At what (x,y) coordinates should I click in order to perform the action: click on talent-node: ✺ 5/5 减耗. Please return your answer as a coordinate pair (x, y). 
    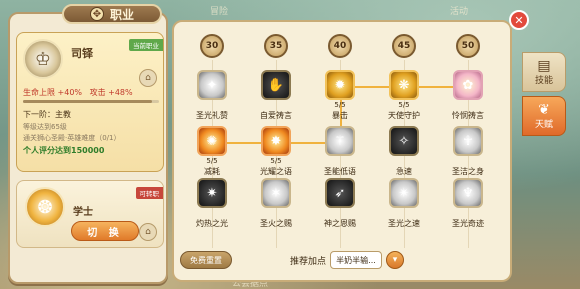
    Looking at the image, I should click on (212, 151).